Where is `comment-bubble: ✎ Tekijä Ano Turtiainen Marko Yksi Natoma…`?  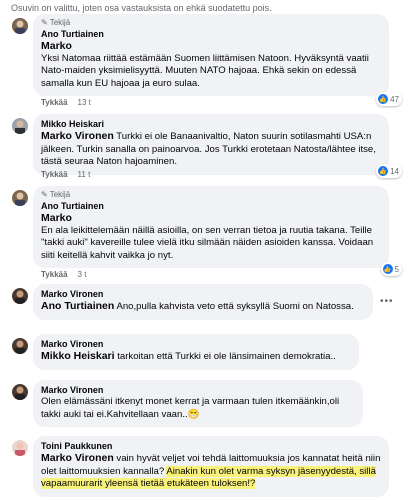
comment-bubble: ✎ Tekijä Ano Turtiainen Marko Yksi Natoma… is located at coordinates (211, 55).